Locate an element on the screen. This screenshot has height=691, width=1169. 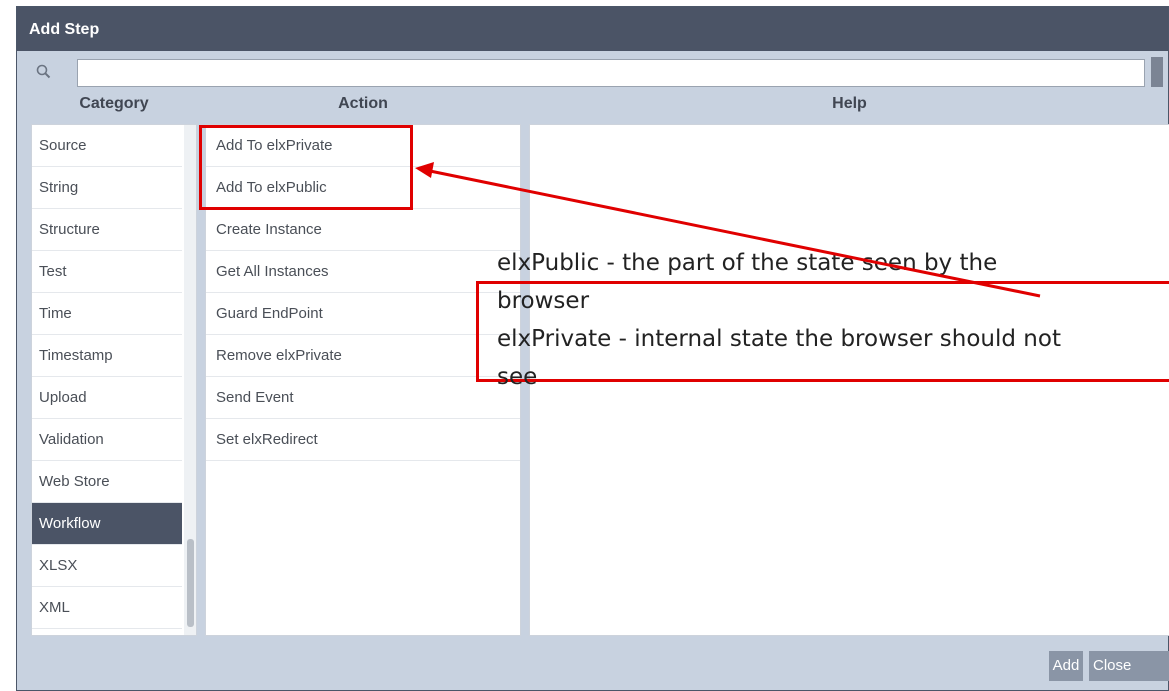
action-item-set-elxredirect: Set elxRedirect is located at coordinates (363, 440).